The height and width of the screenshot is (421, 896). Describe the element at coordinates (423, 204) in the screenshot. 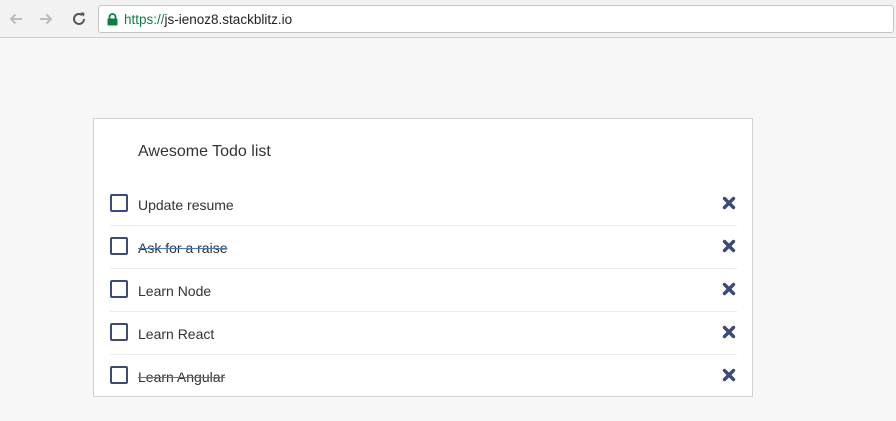

I see `todo-item: Update resume` at that location.